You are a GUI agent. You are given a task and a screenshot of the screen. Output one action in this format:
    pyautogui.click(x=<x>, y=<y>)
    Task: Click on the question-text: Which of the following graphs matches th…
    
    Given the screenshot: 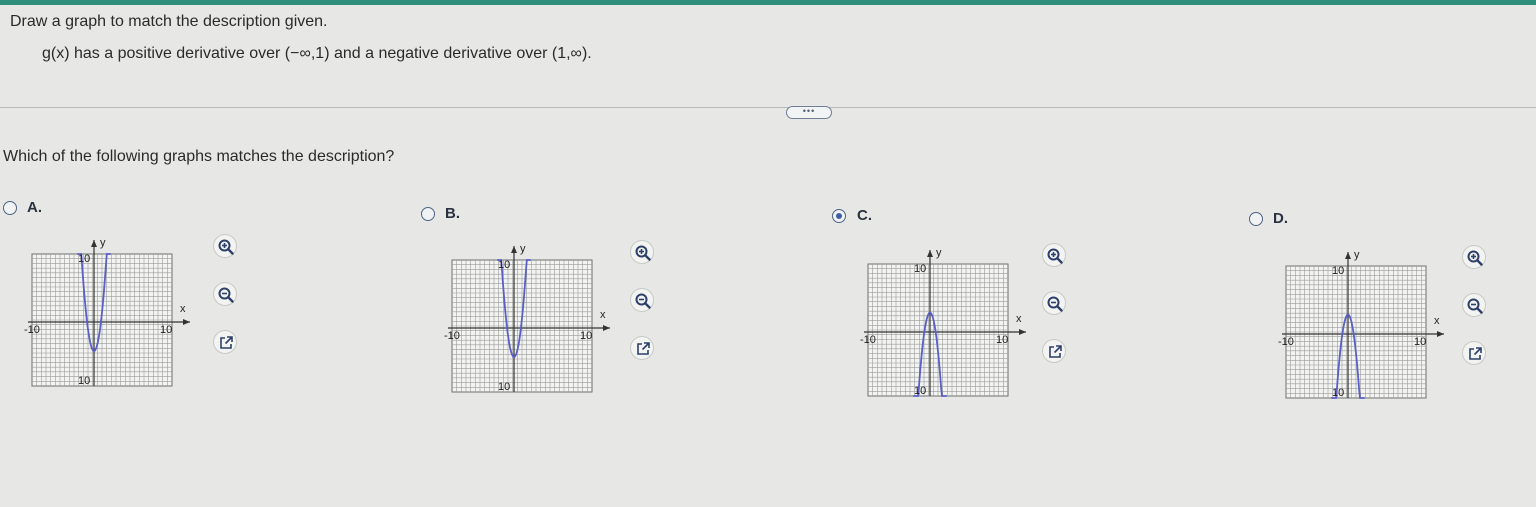 What is the action you would take?
    pyautogui.click(x=199, y=156)
    